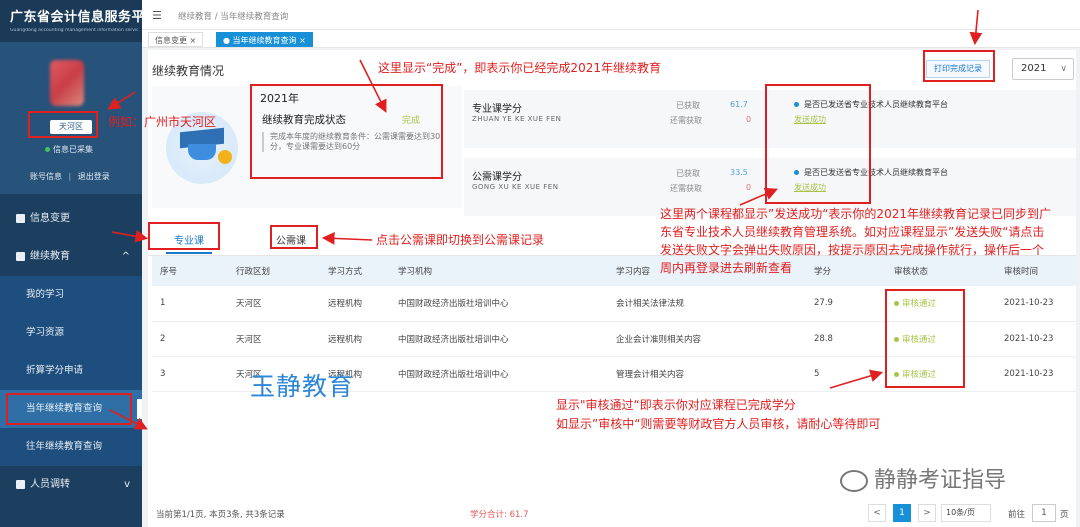 The width and height of the screenshot is (1080, 527). Describe the element at coordinates (233, 17) in the screenshot. I see `breadcrumb: 继续教育 / 当年继续教育查询` at that location.